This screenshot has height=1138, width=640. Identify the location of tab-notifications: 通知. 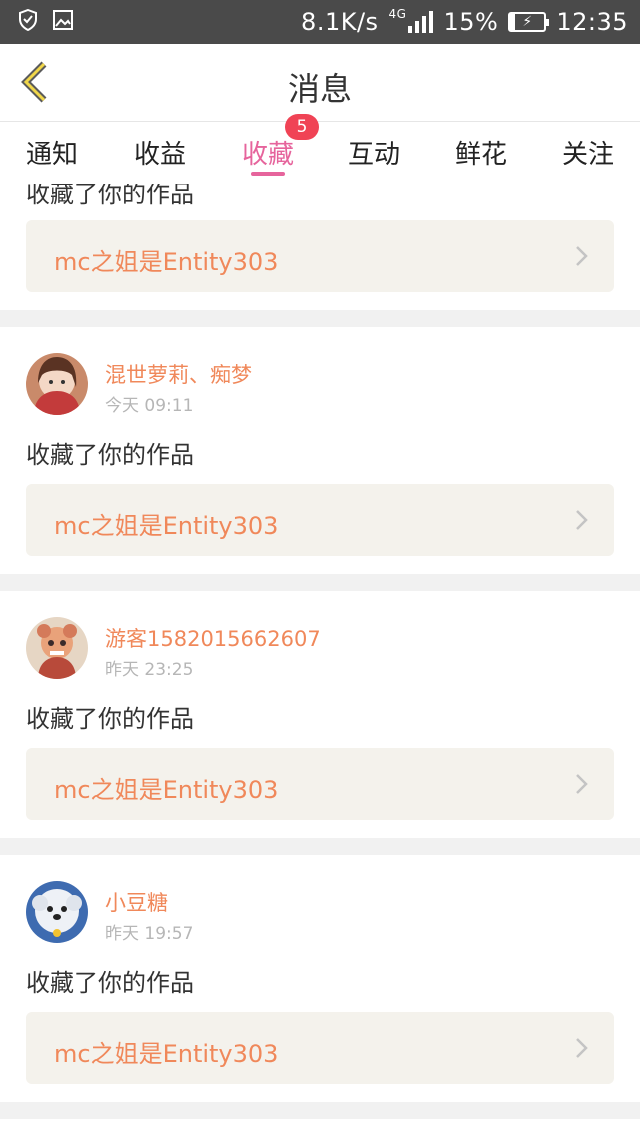
(52, 152).